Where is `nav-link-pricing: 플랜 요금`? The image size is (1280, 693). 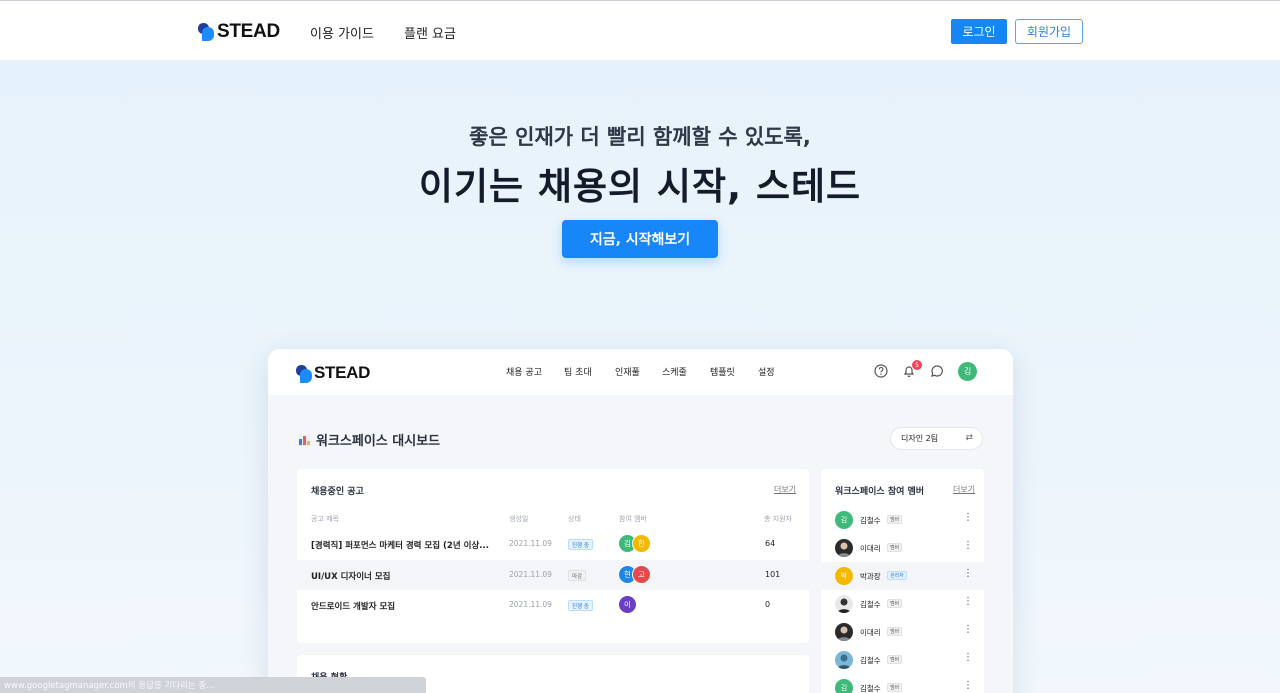 nav-link-pricing: 플랜 요금 is located at coordinates (430, 32).